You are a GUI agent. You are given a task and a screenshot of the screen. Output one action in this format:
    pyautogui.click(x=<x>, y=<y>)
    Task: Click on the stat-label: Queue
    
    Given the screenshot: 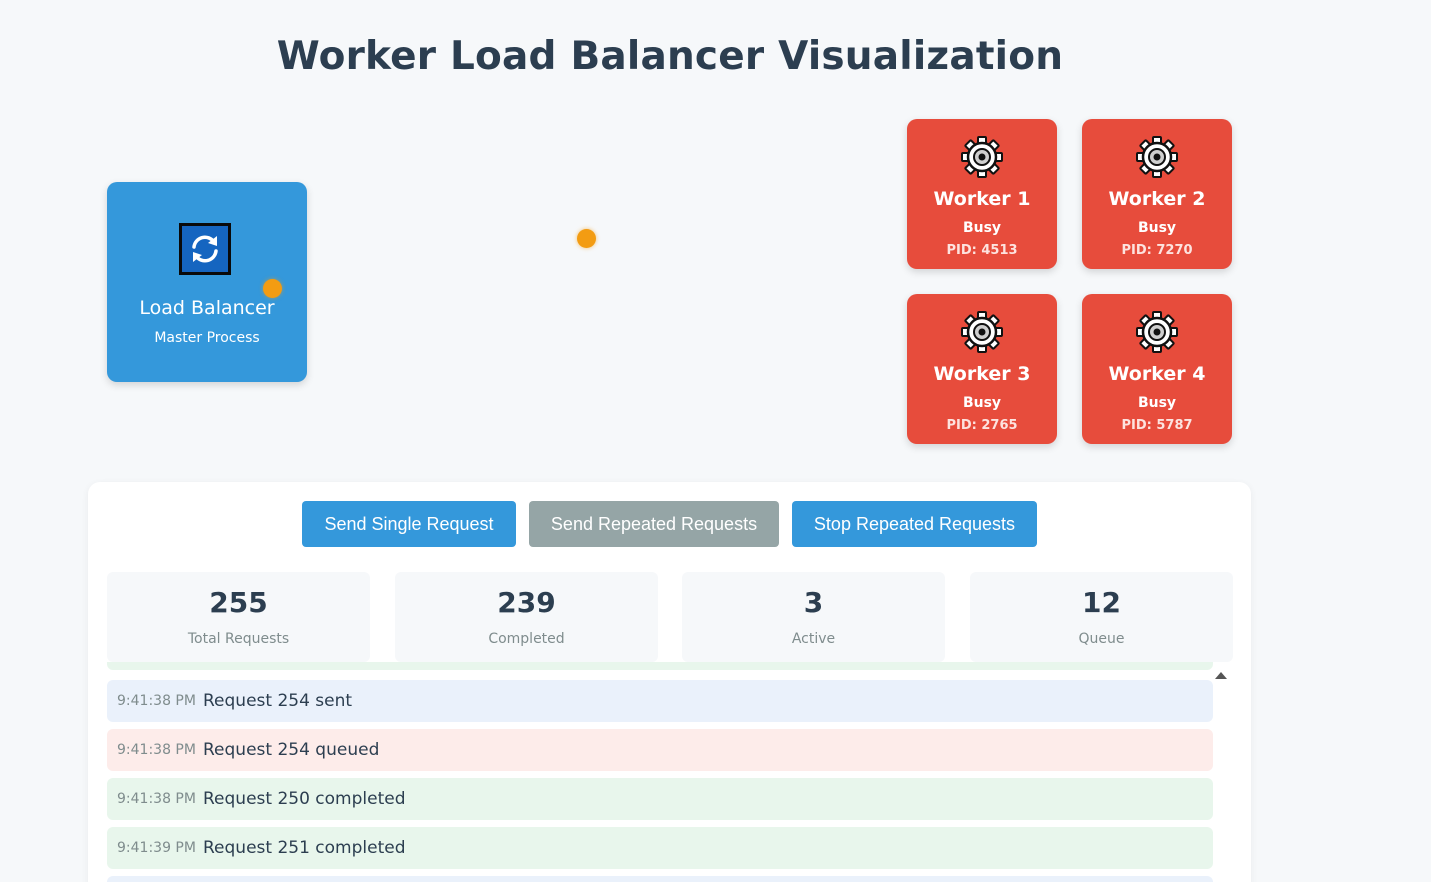 What is the action you would take?
    pyautogui.click(x=1101, y=639)
    